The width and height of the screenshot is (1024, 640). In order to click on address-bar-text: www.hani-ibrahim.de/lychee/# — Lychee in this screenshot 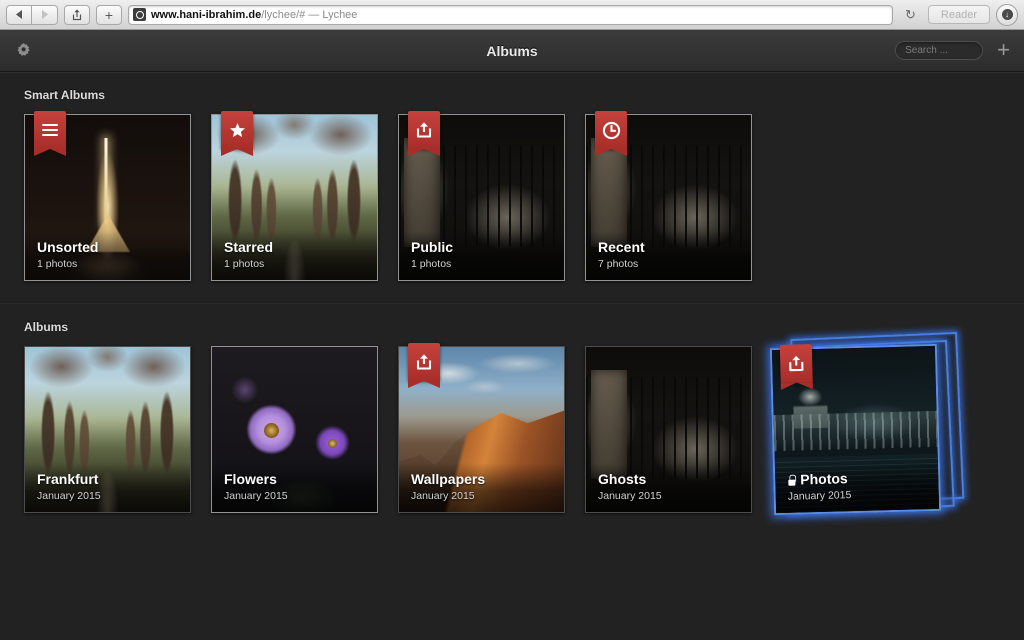, I will do `click(254, 15)`.